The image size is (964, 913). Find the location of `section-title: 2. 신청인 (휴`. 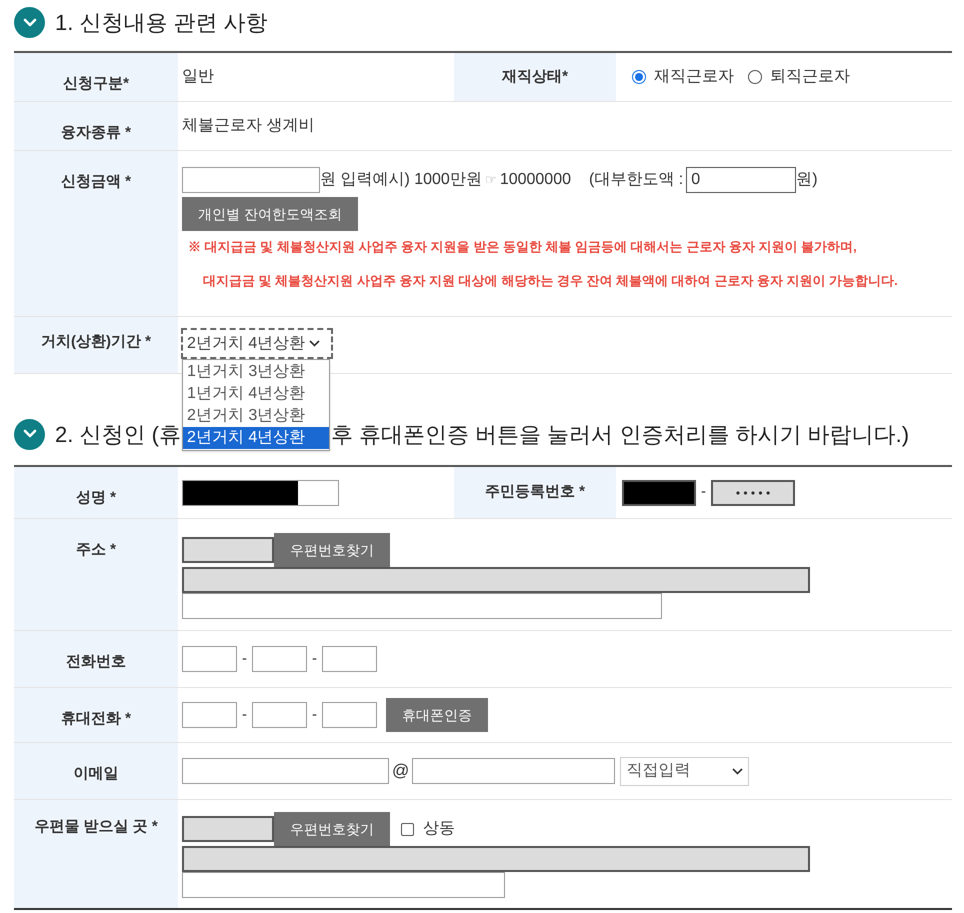

section-title: 2. 신청인 (휴 is located at coordinates (118, 434).